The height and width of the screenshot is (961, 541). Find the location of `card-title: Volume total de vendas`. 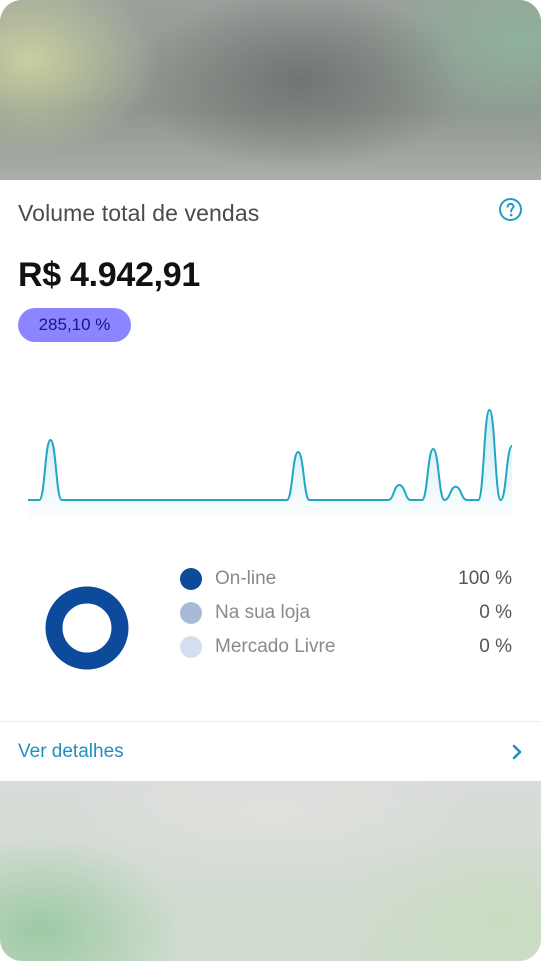

card-title: Volume total de vendas is located at coordinates (139, 213).